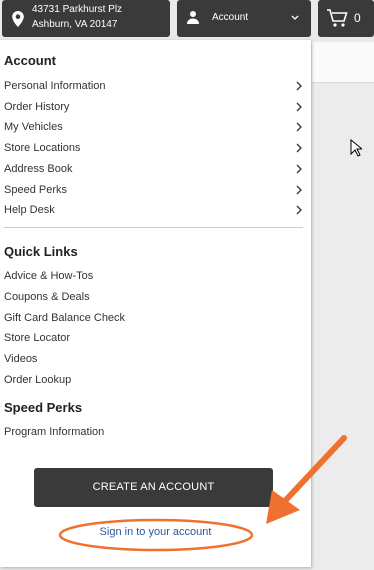 Image resolution: width=374 pixels, height=570 pixels. Describe the element at coordinates (357, 18) in the screenshot. I see `cart-count: 0` at that location.